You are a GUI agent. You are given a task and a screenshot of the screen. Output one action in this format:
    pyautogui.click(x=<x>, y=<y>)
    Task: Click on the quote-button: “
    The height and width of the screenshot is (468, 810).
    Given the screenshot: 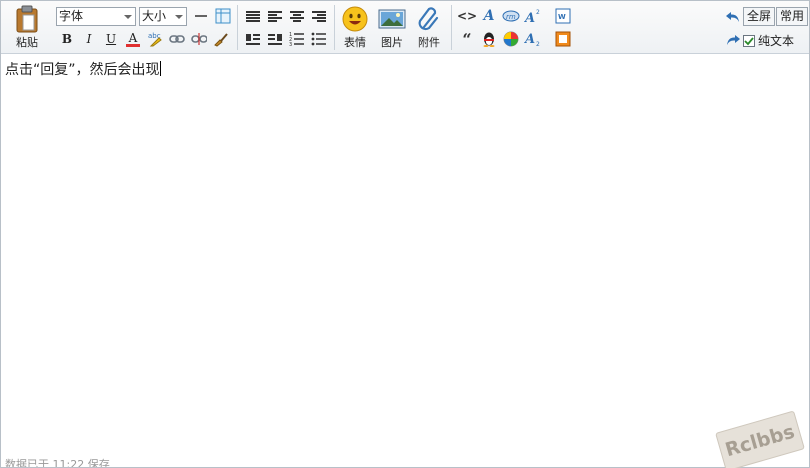 What is the action you would take?
    pyautogui.click(x=467, y=39)
    